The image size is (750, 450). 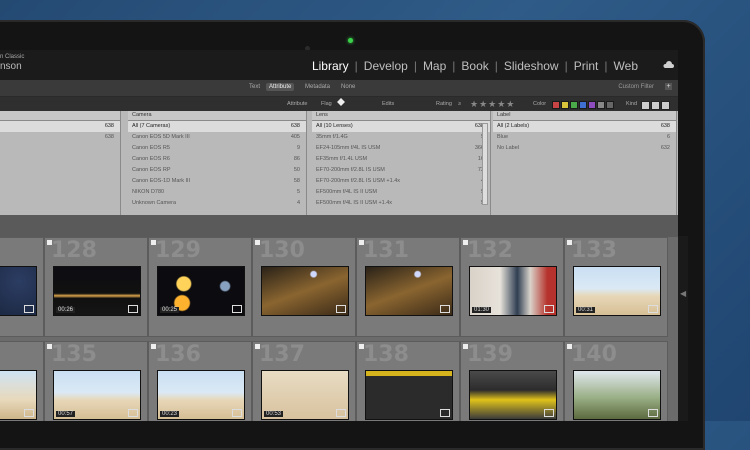 I want to click on grid-cell: 129 00:25, so click(x=200, y=287).